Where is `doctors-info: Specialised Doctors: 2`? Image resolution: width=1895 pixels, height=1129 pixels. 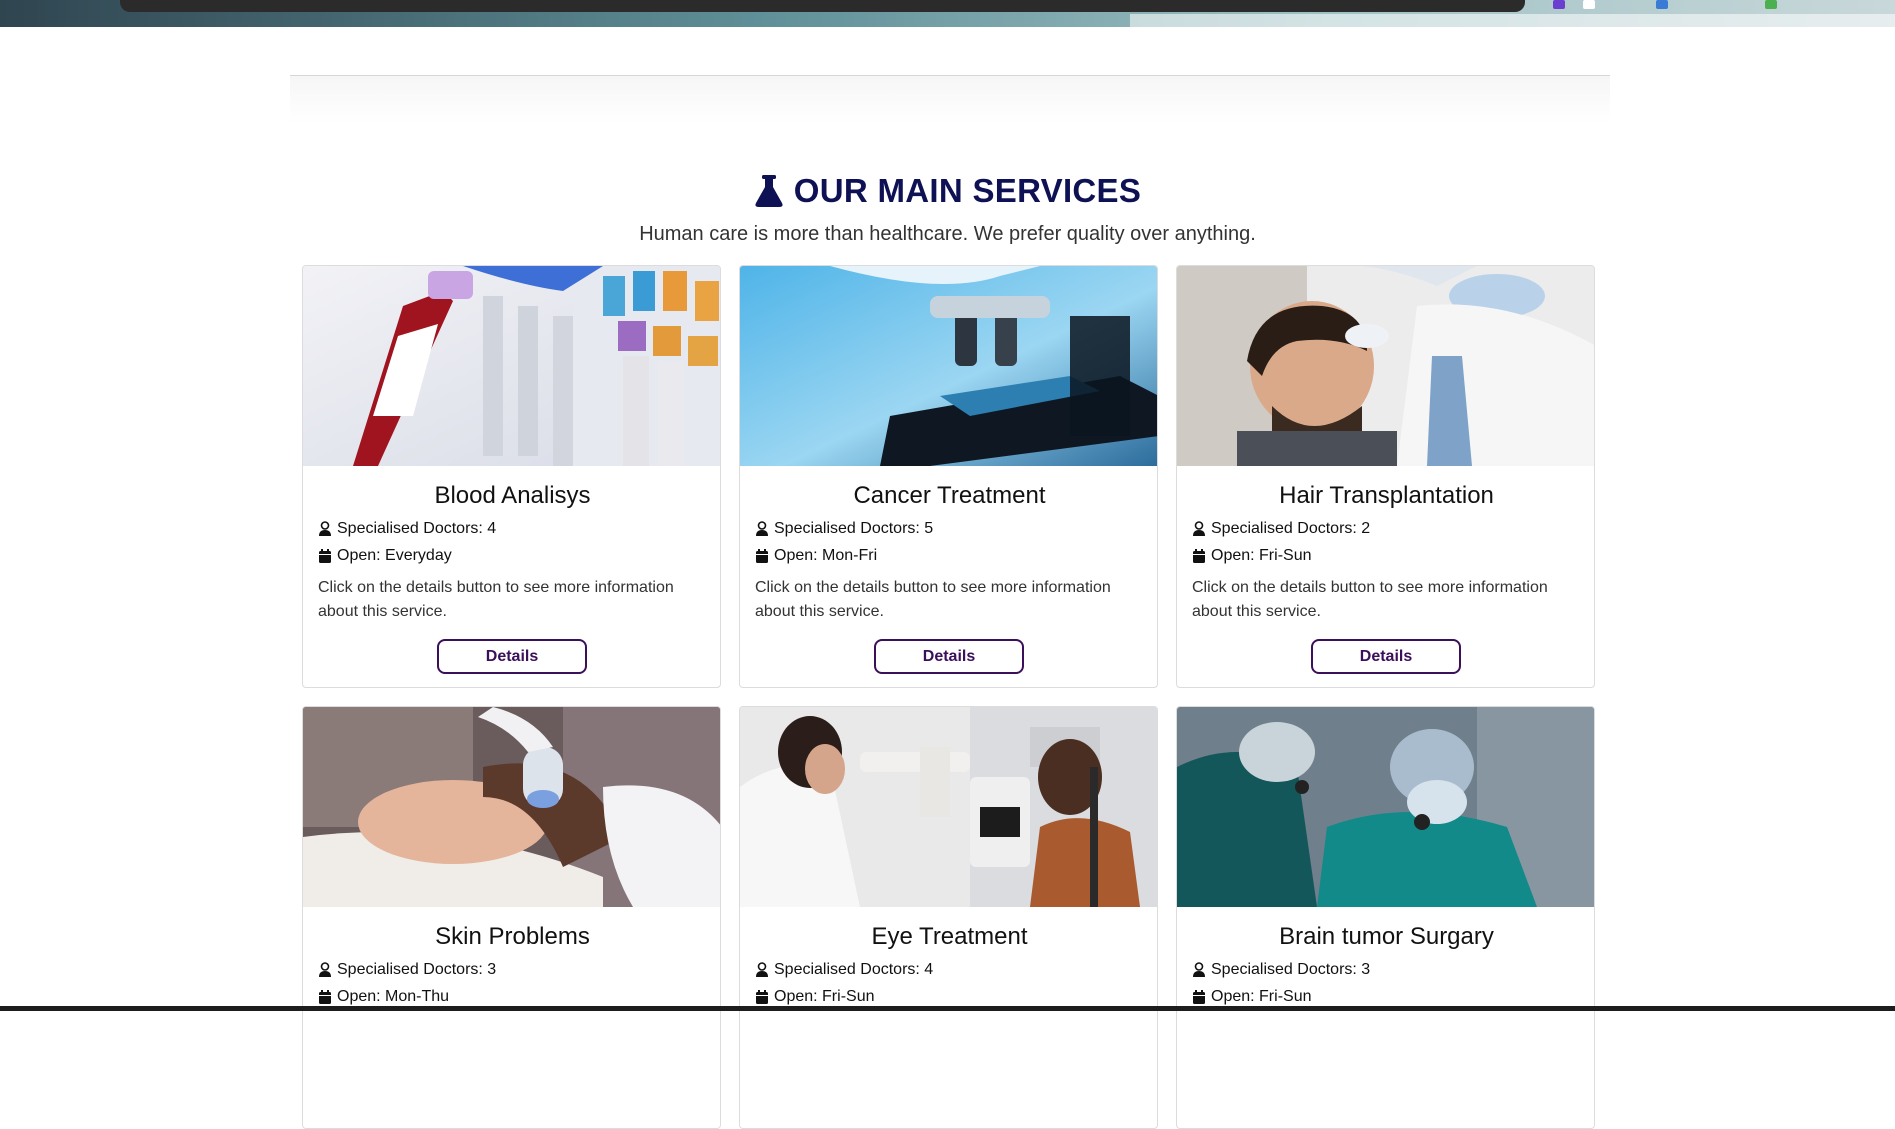 doctors-info: Specialised Doctors: 2 is located at coordinates (1281, 529).